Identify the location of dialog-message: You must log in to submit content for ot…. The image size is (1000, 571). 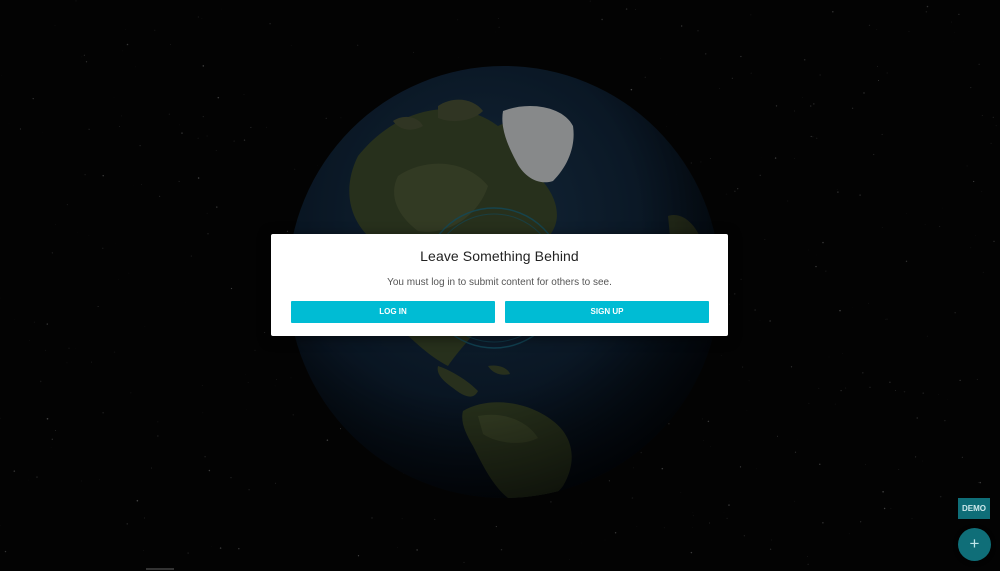
(499, 282).